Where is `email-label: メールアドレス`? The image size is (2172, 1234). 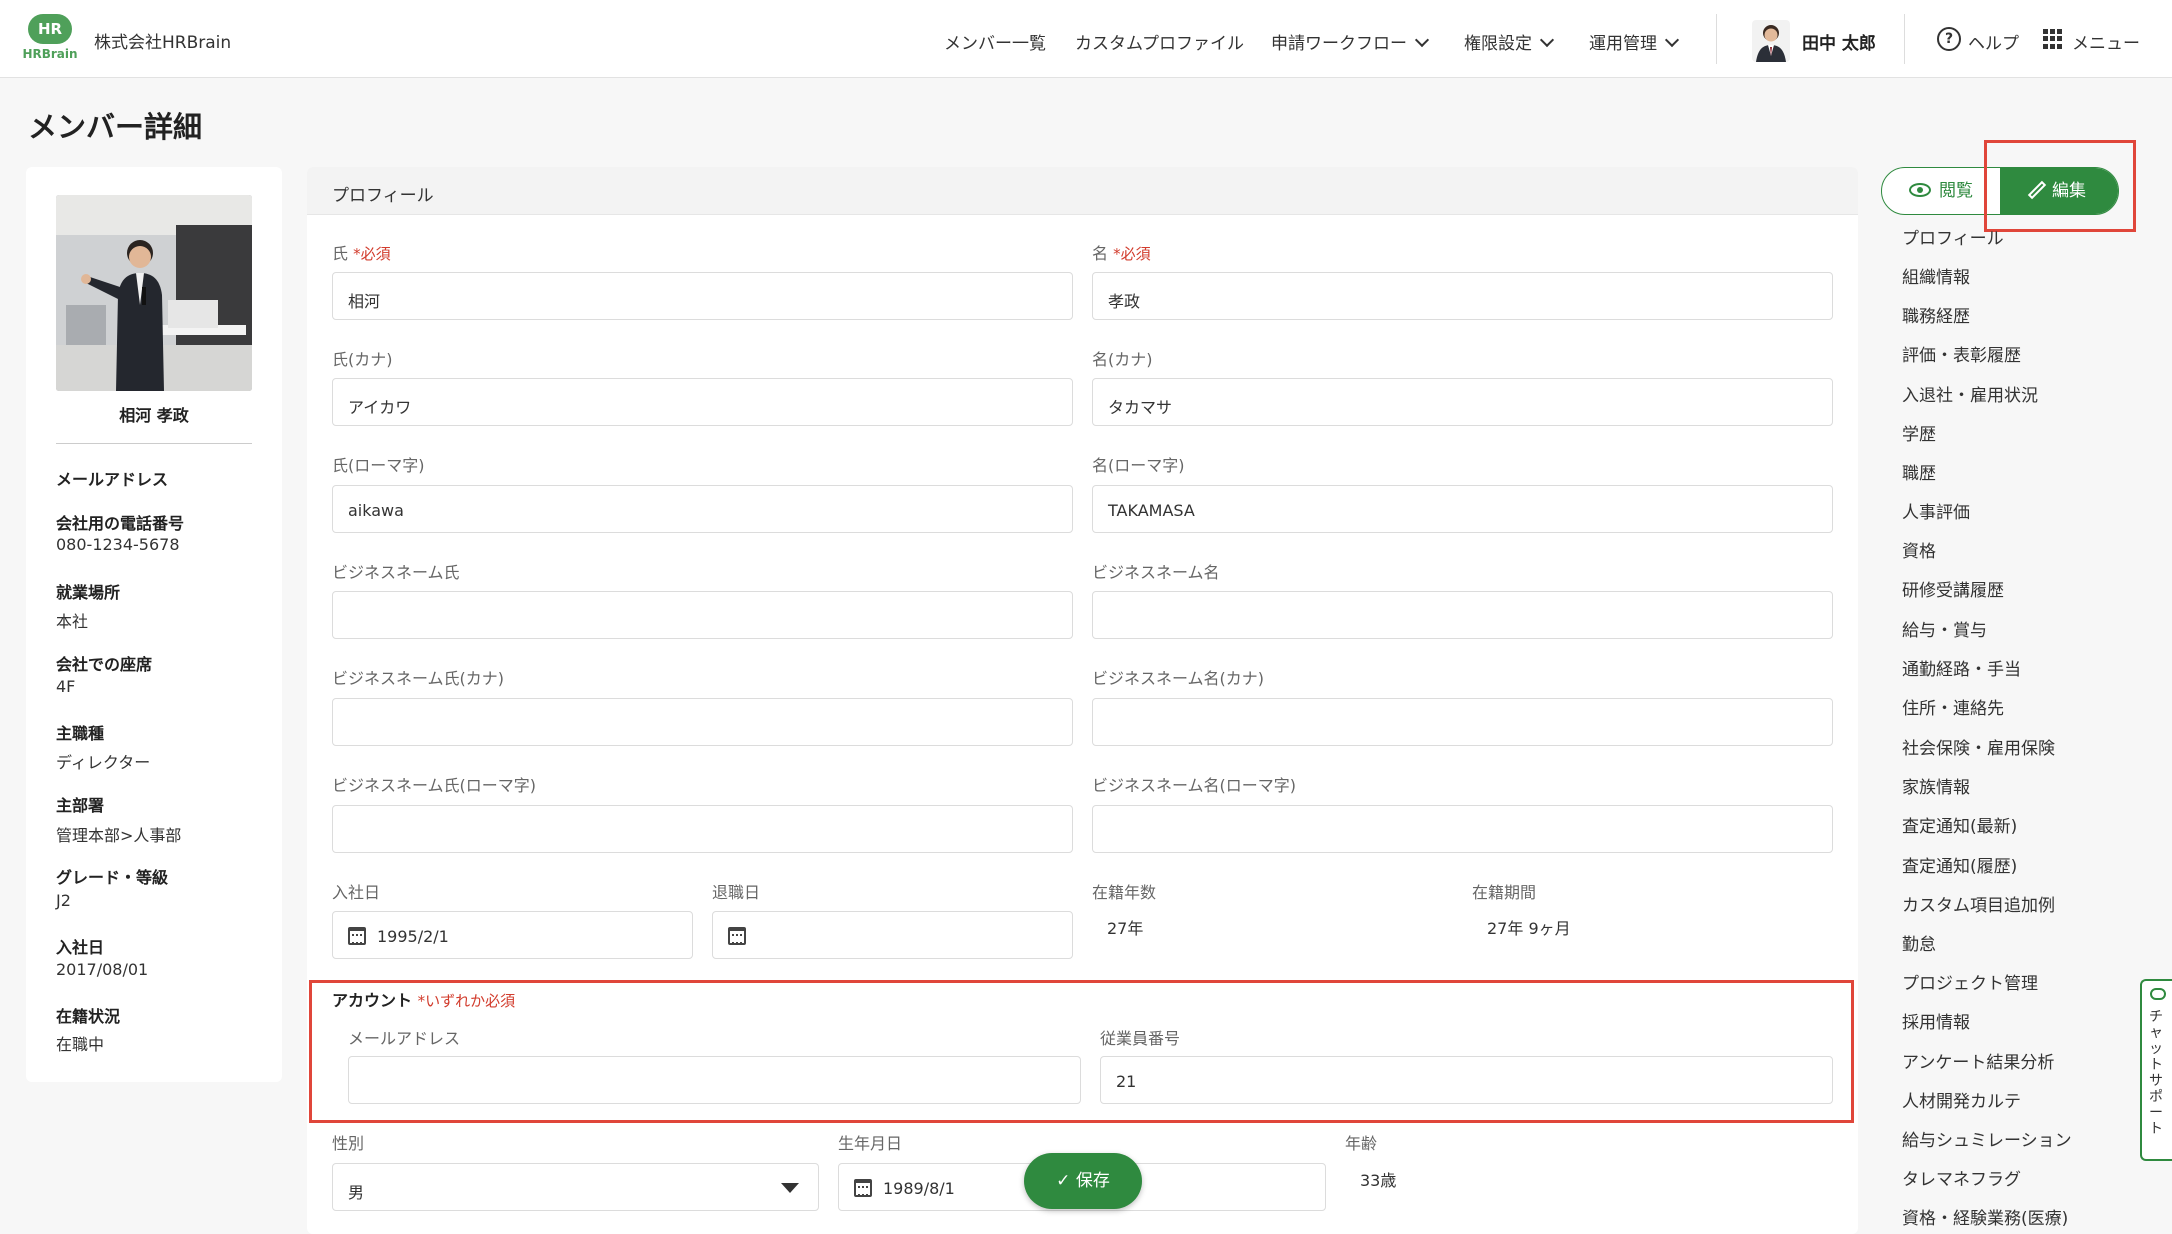
email-label: メールアドレス is located at coordinates (112, 479).